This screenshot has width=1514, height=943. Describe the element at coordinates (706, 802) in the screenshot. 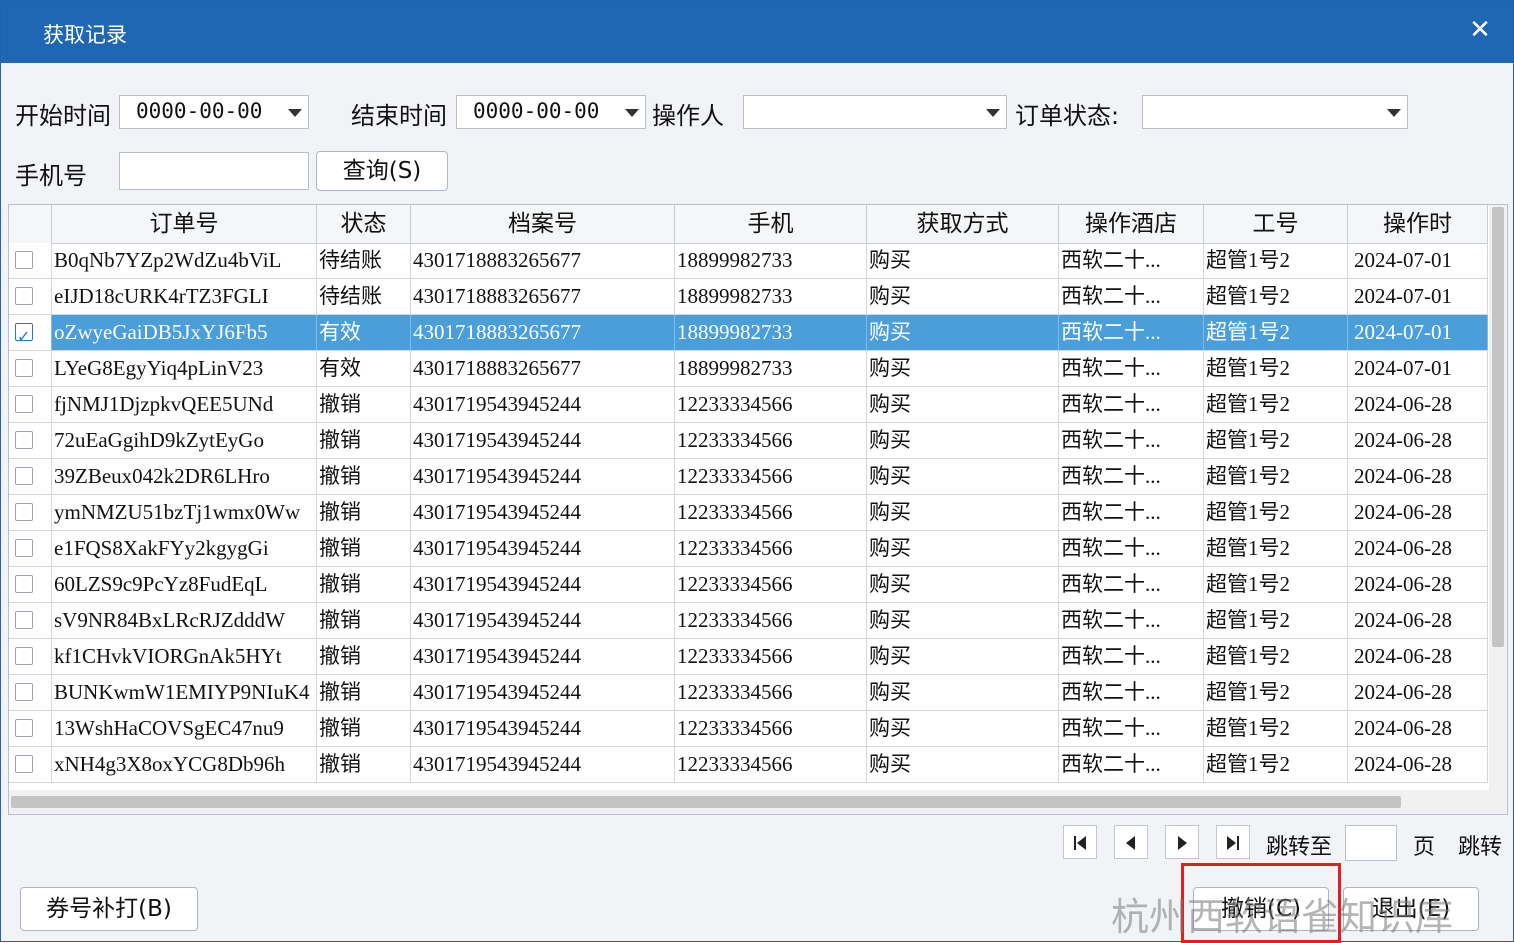

I see `horizontal-scroll-thumb` at that location.